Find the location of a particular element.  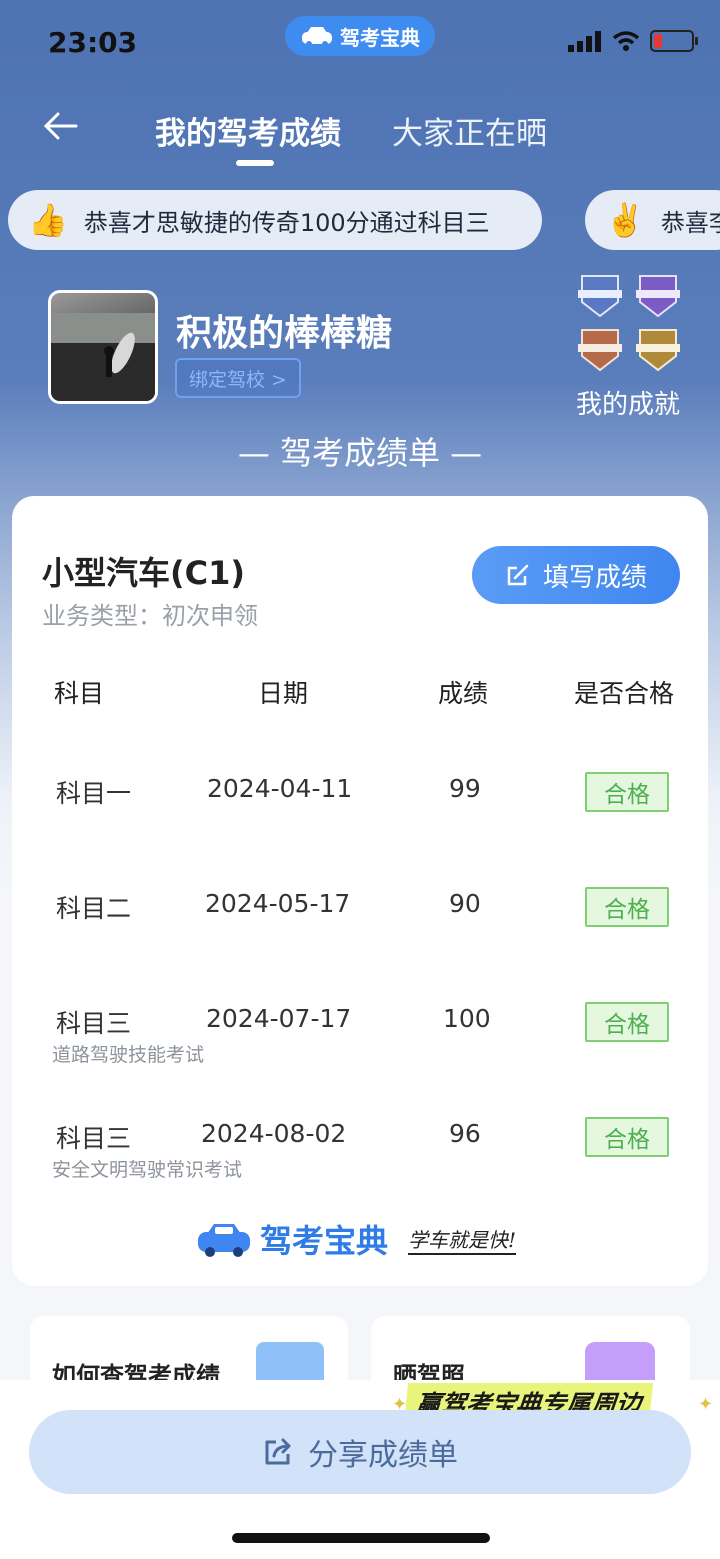

battery-icon is located at coordinates (674, 41).